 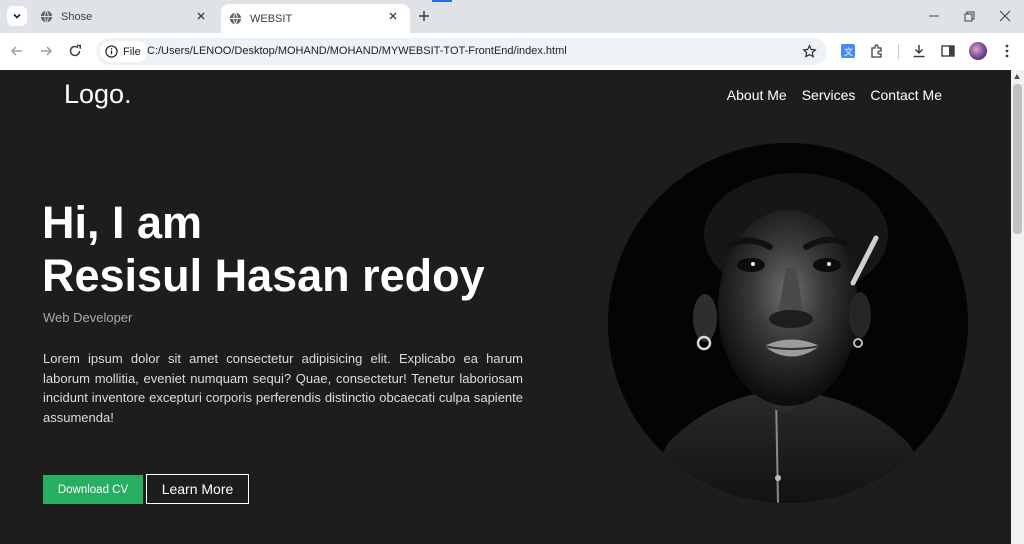 What do you see at coordinates (442, 1) in the screenshot?
I see `loading-indicator` at bounding box center [442, 1].